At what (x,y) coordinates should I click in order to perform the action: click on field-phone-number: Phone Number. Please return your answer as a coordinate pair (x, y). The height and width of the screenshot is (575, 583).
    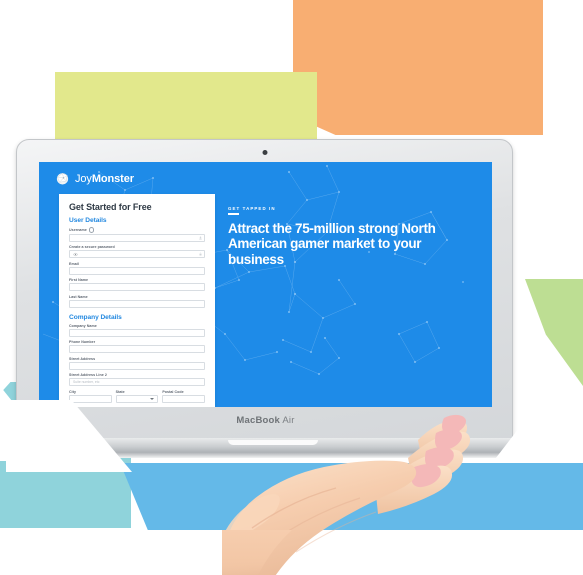
    Looking at the image, I should click on (137, 347).